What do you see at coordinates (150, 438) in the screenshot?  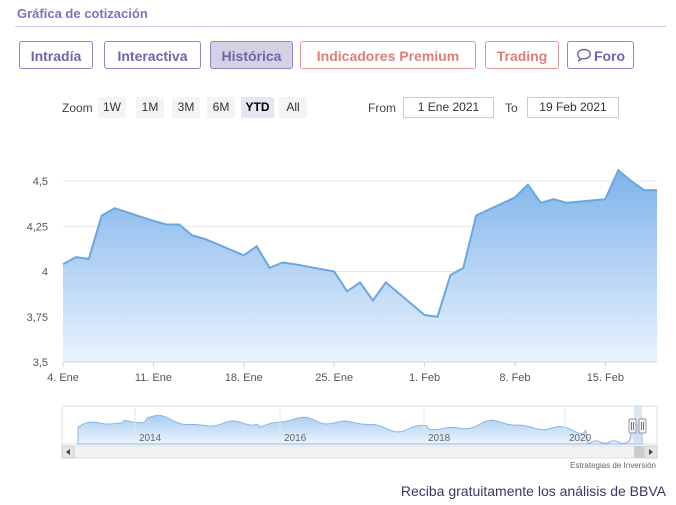 I see `navigator-year-label: 2014` at bounding box center [150, 438].